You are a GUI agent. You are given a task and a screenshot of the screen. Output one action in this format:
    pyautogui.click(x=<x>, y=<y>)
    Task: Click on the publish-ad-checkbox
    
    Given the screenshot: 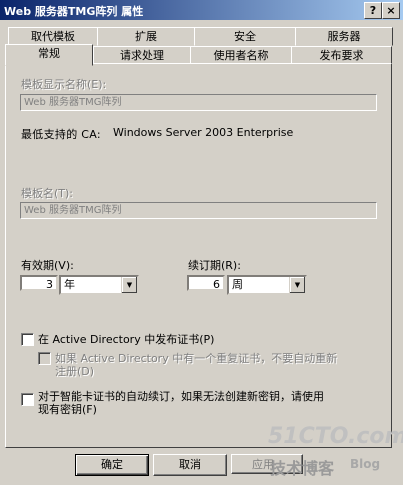 What is the action you would take?
    pyautogui.click(x=27, y=339)
    